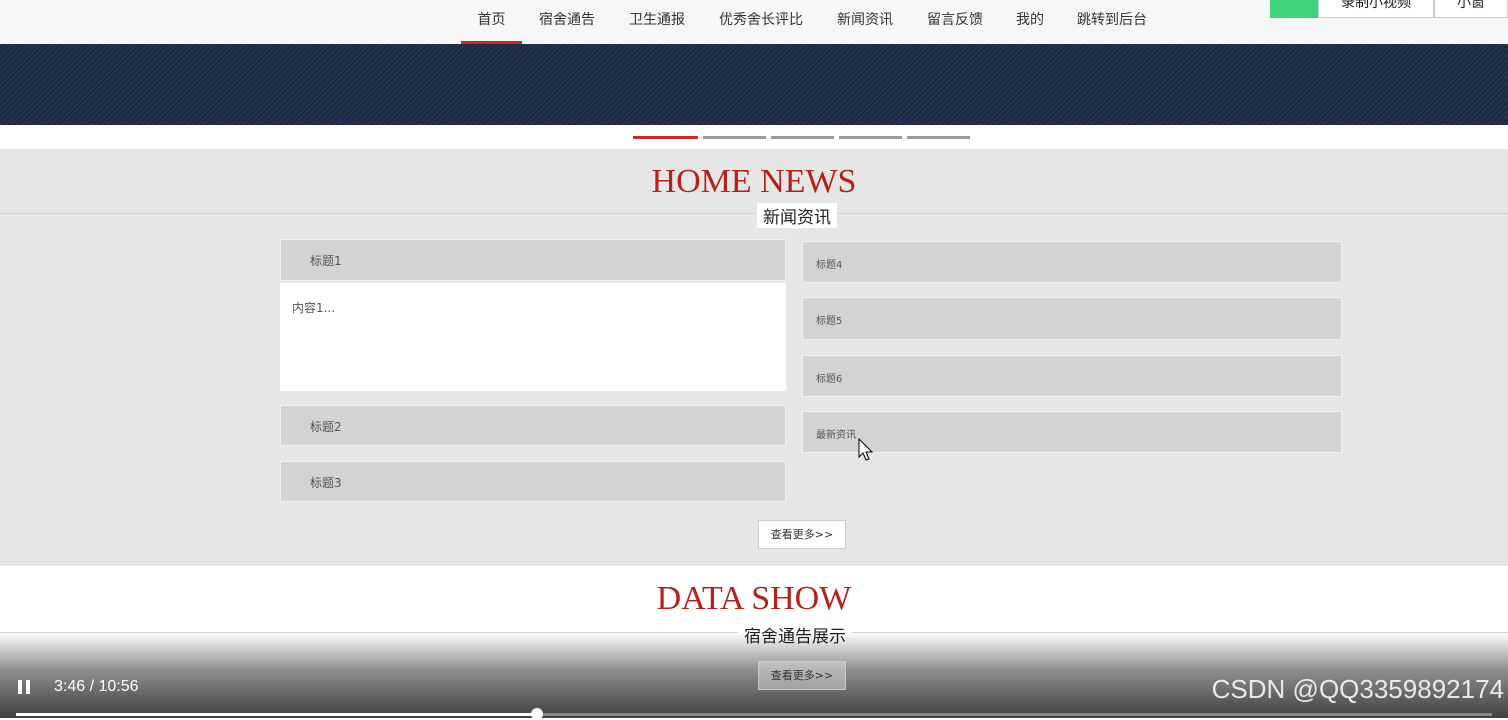 This screenshot has height=720, width=1508. Describe the element at coordinates (1294, 9) in the screenshot. I see `record-icon` at that location.